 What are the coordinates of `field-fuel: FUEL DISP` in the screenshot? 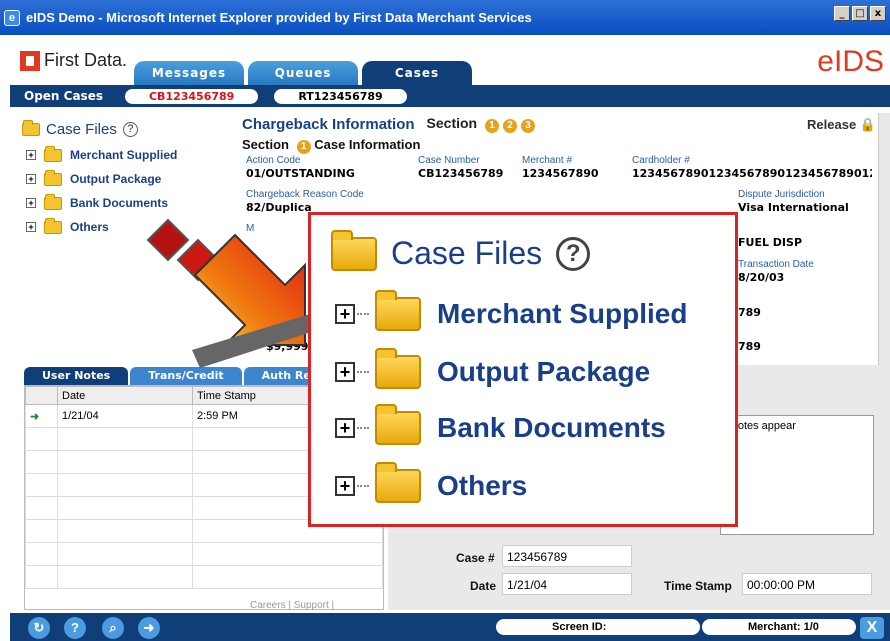 It's located at (770, 242).